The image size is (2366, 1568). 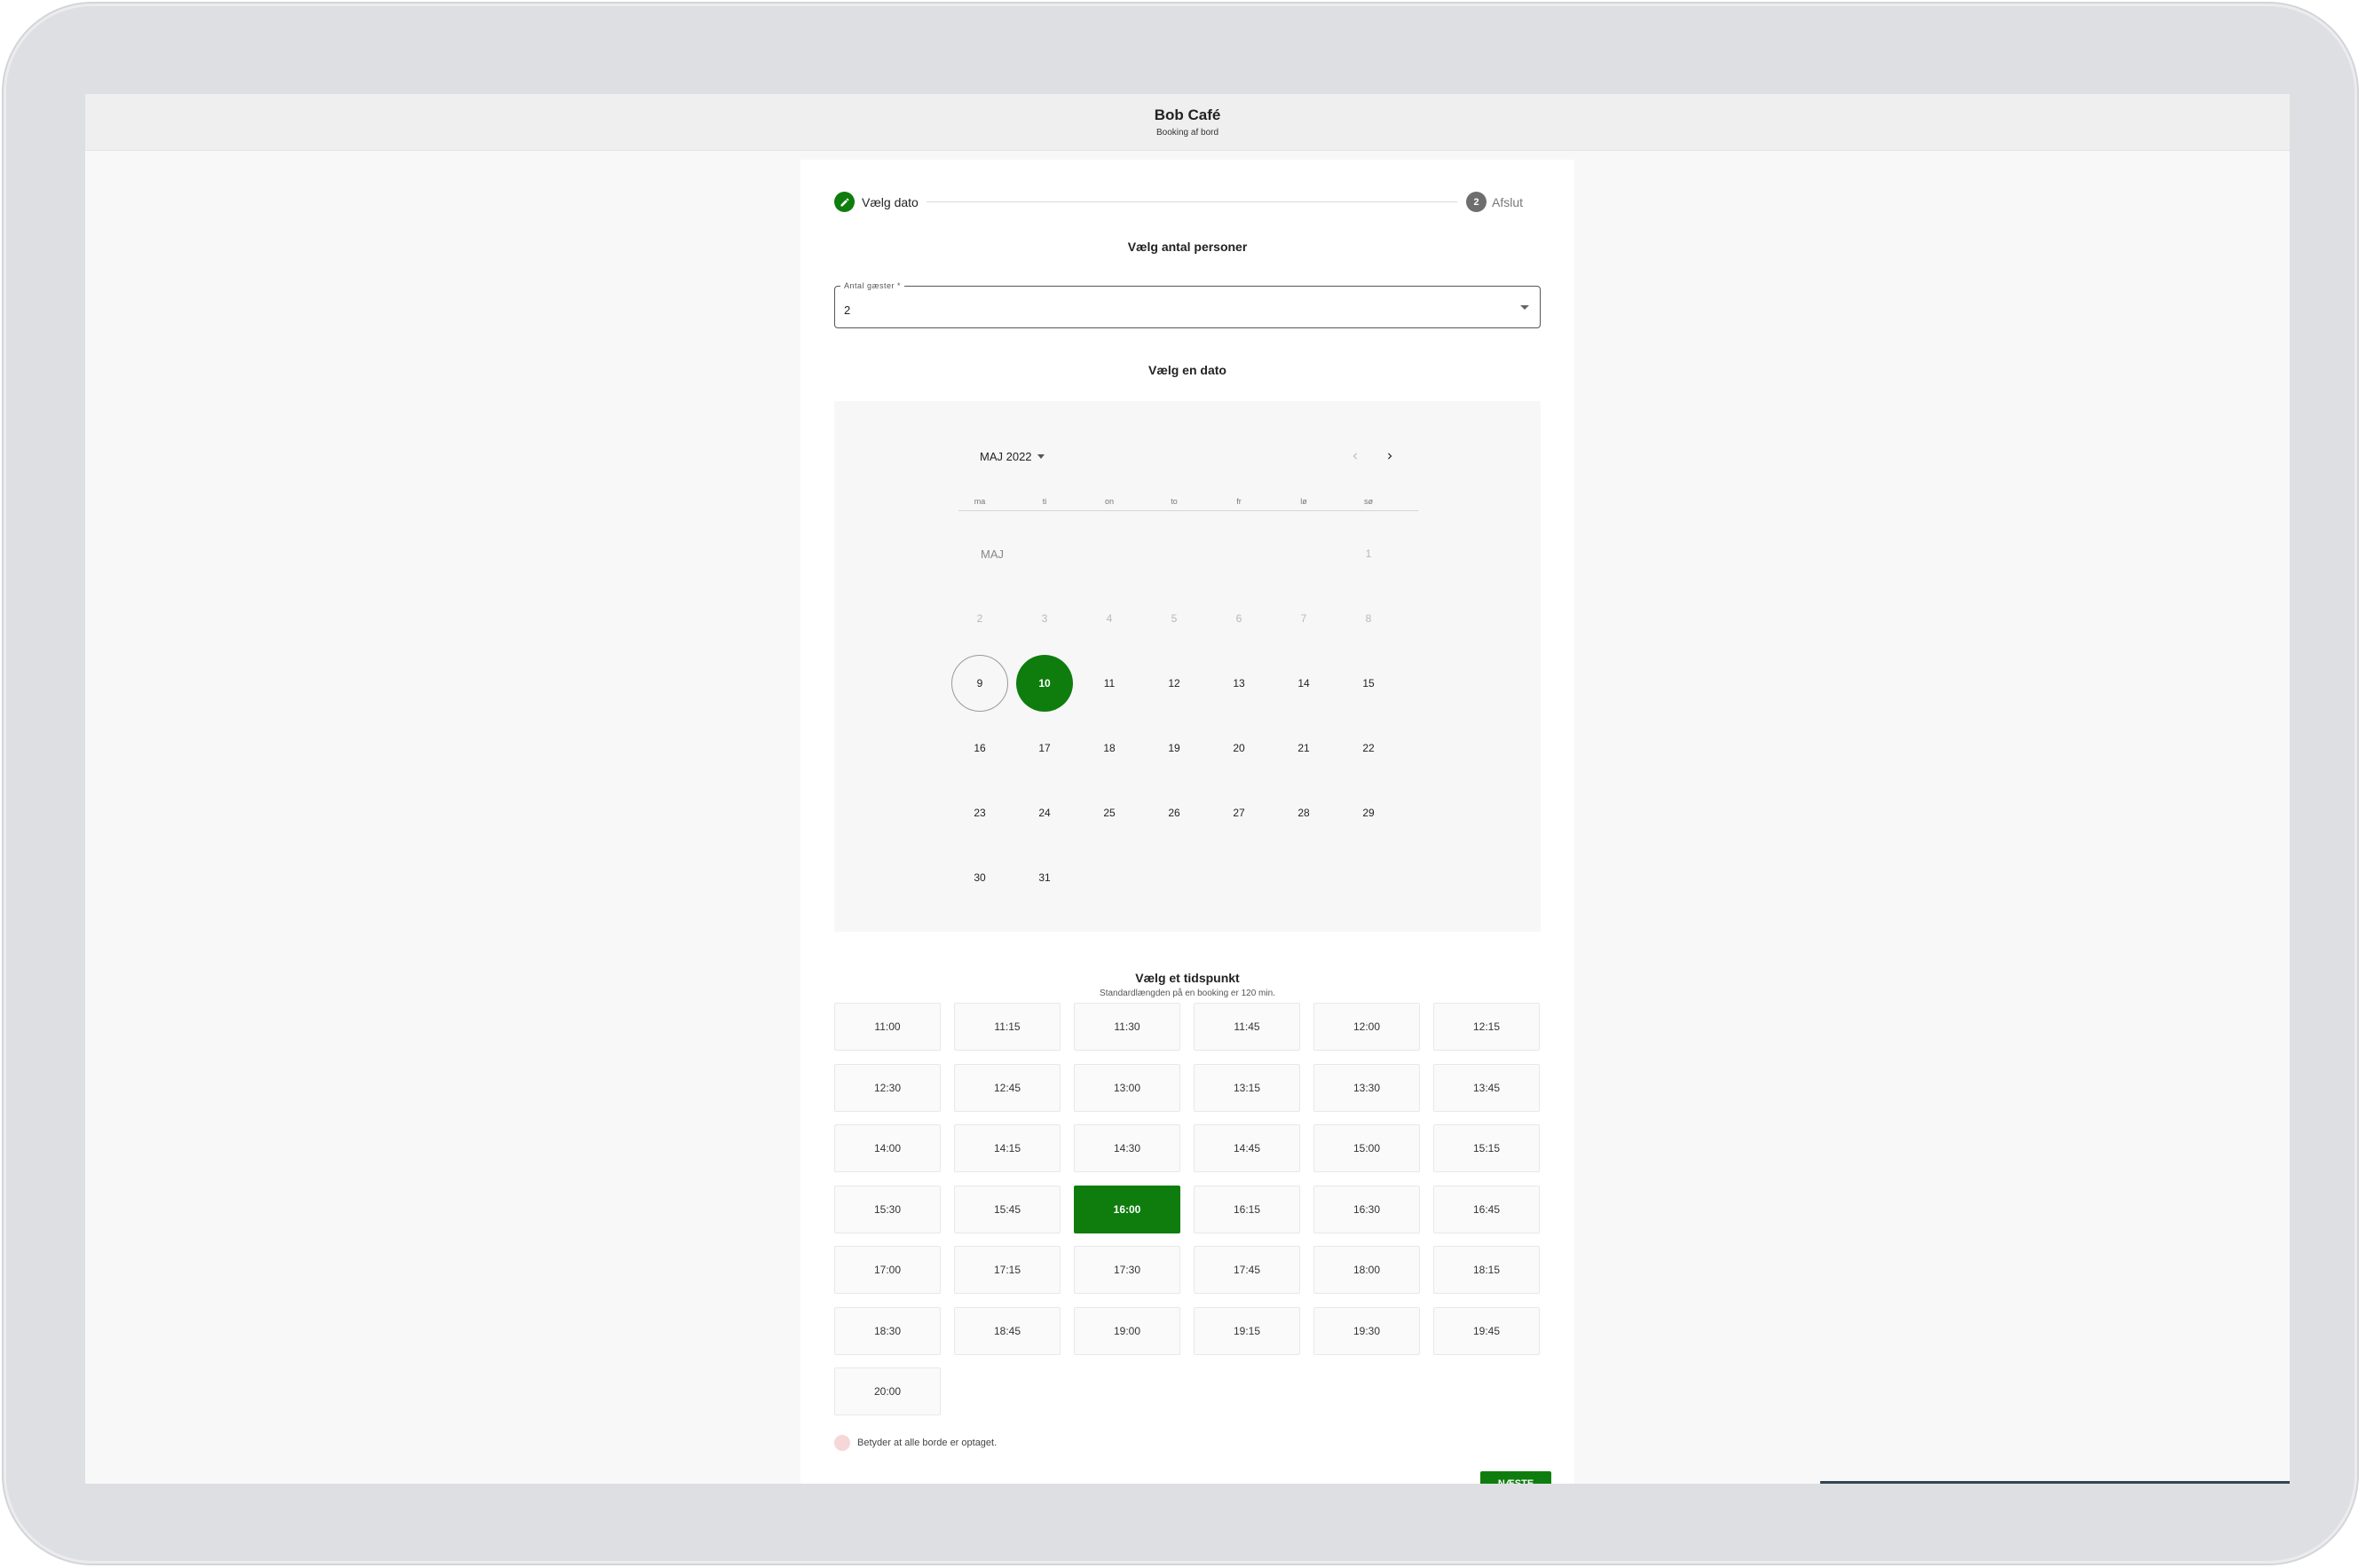 What do you see at coordinates (872, 285) in the screenshot?
I see `guest-count-label: Antal gæster *` at bounding box center [872, 285].